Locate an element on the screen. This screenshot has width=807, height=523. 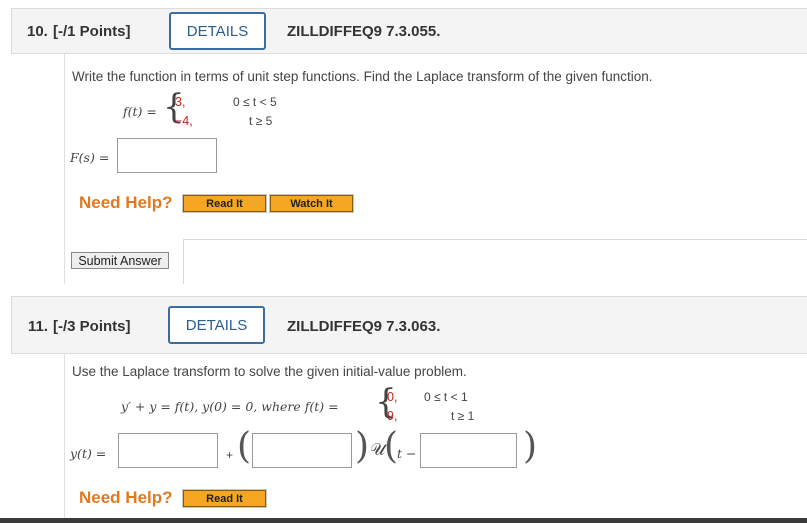
q11-case1-value: 0, is located at coordinates (392, 397).